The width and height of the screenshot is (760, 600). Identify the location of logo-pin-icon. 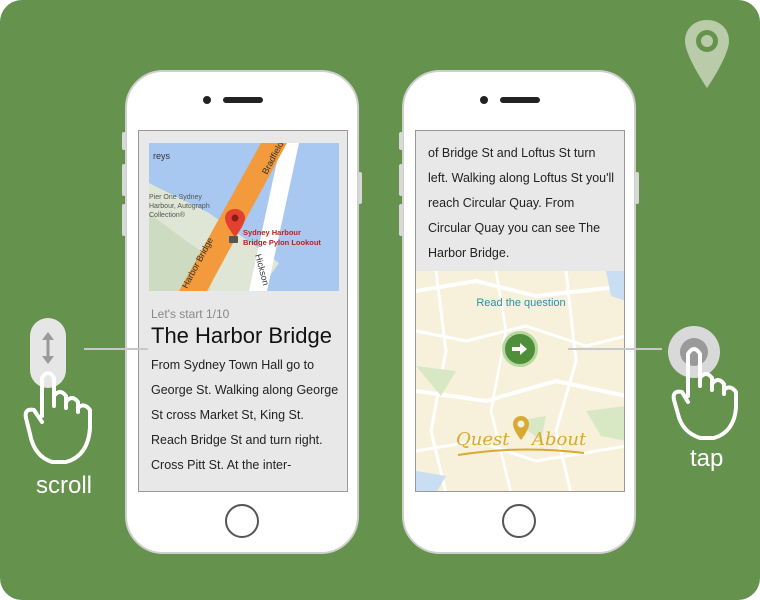
(521, 428).